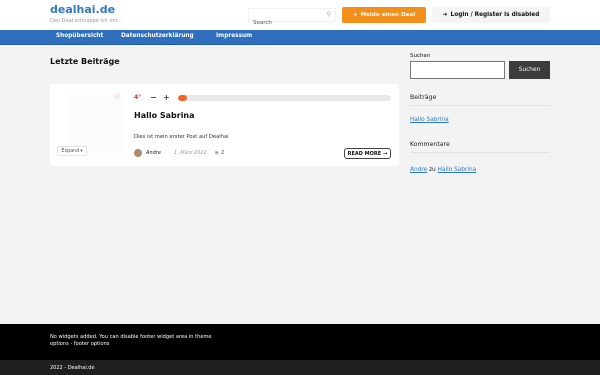 The image size is (600, 375). I want to click on temperature-fill, so click(182, 98).